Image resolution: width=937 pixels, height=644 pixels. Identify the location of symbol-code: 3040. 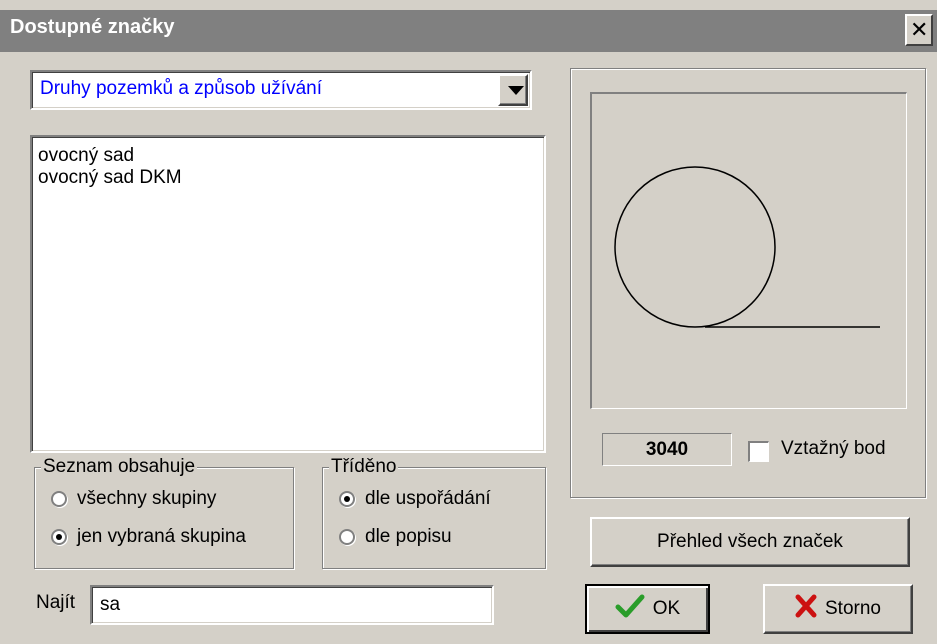
(667, 449).